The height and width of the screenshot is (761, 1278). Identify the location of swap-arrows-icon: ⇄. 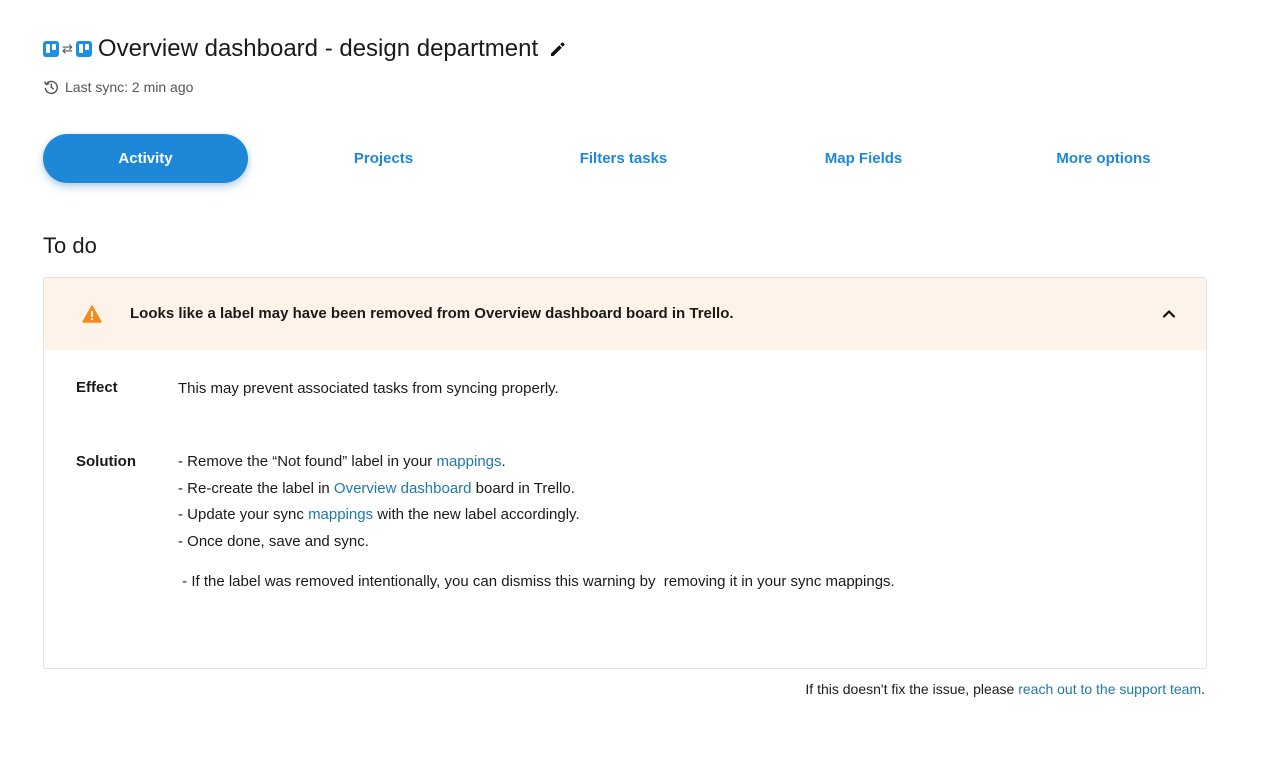
(67, 48).